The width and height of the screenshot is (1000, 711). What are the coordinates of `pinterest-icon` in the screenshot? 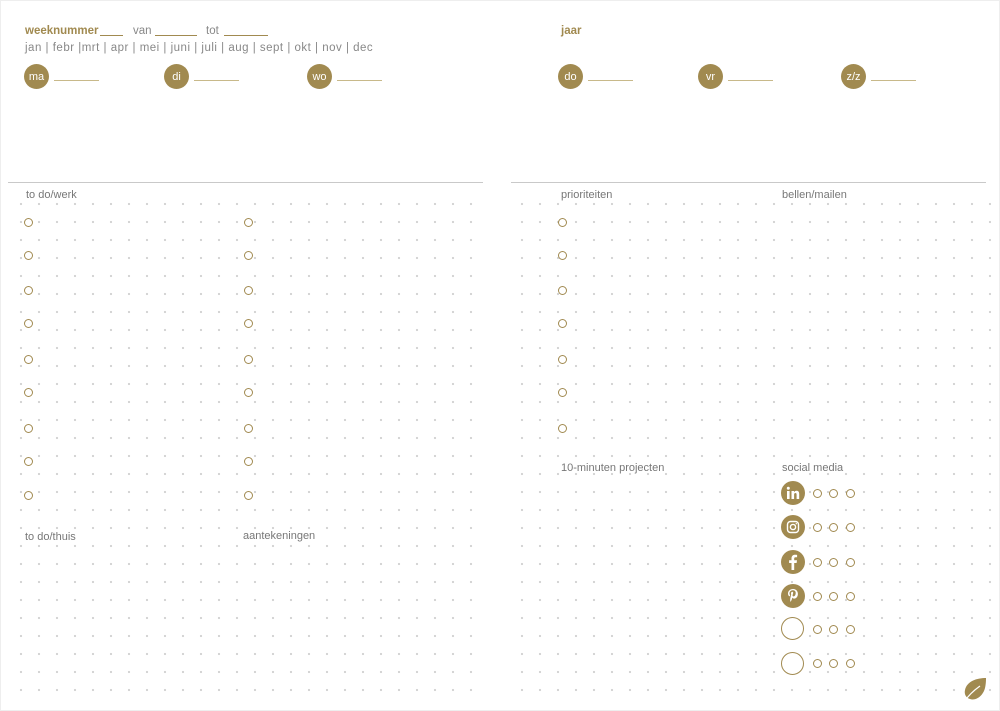 It's located at (793, 596).